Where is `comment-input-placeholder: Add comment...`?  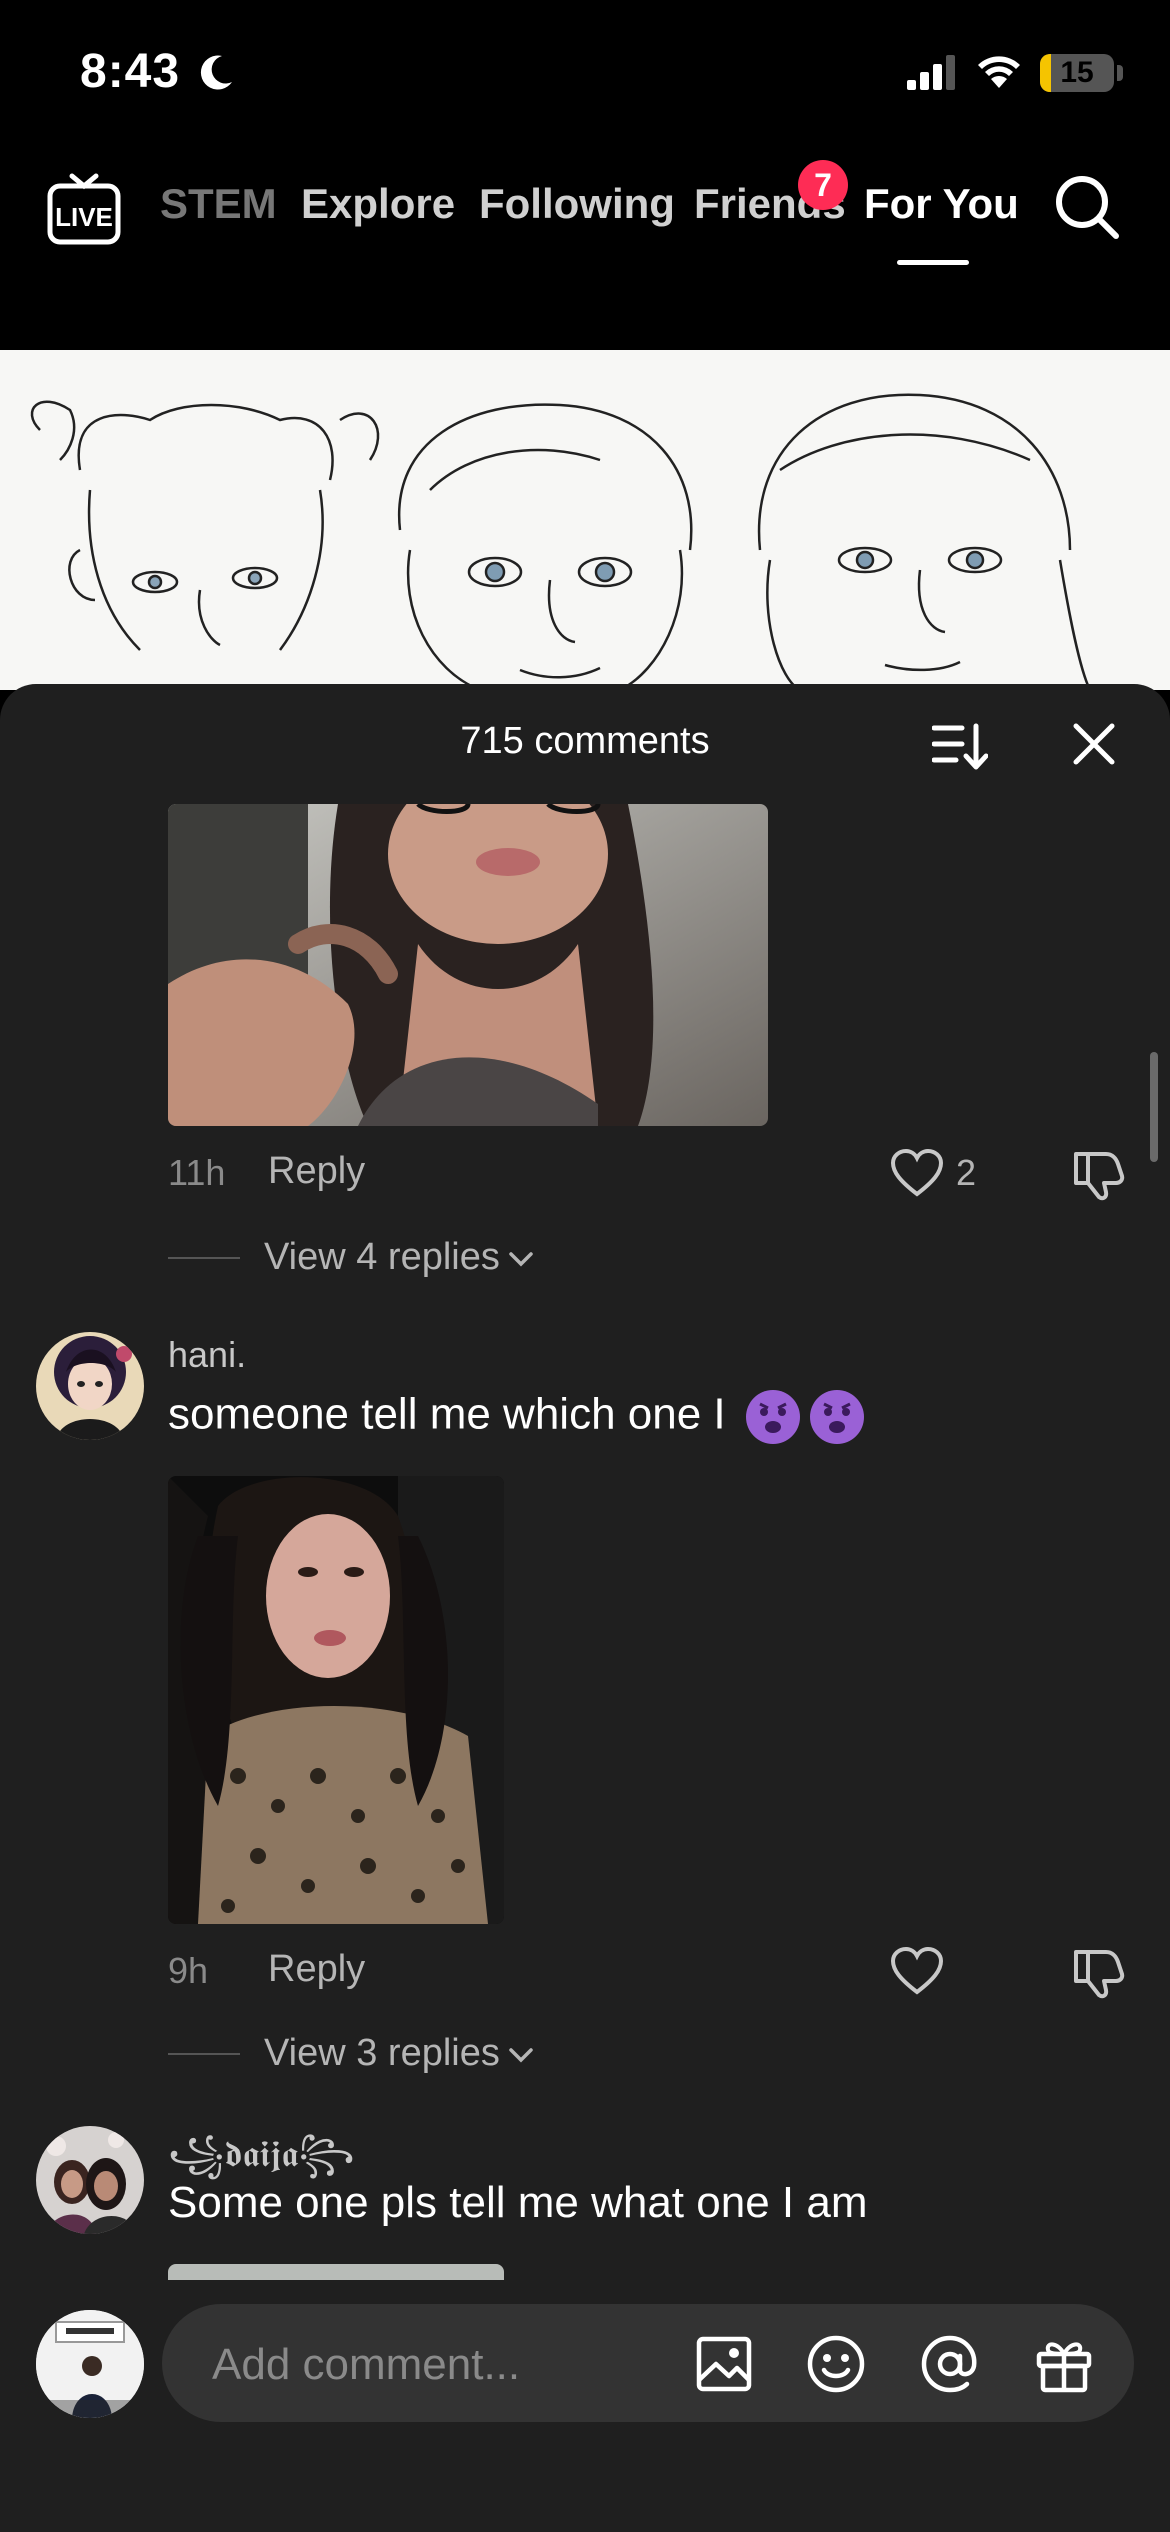 comment-input-placeholder: Add comment... is located at coordinates (366, 2364).